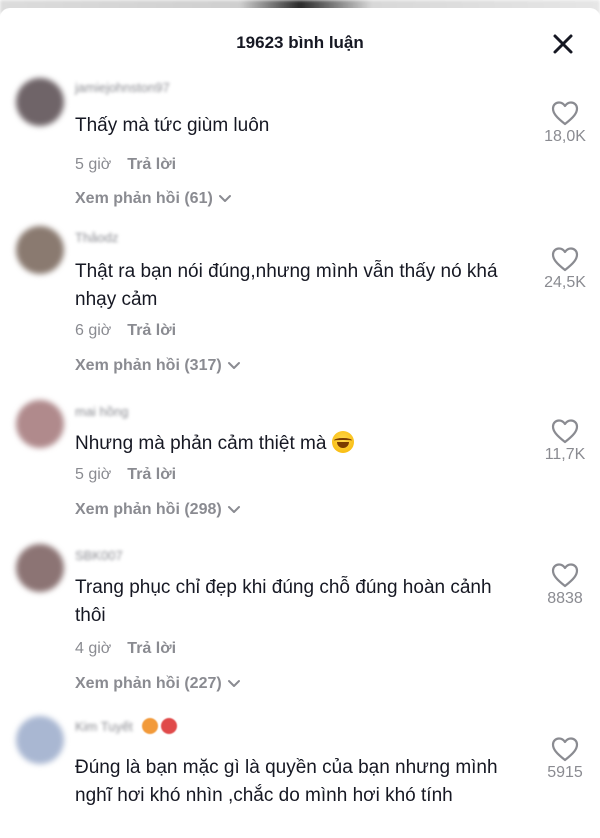 Image resolution: width=600 pixels, height=838 pixels. I want to click on view-replies-button: Xem phản hồi (317), so click(158, 366).